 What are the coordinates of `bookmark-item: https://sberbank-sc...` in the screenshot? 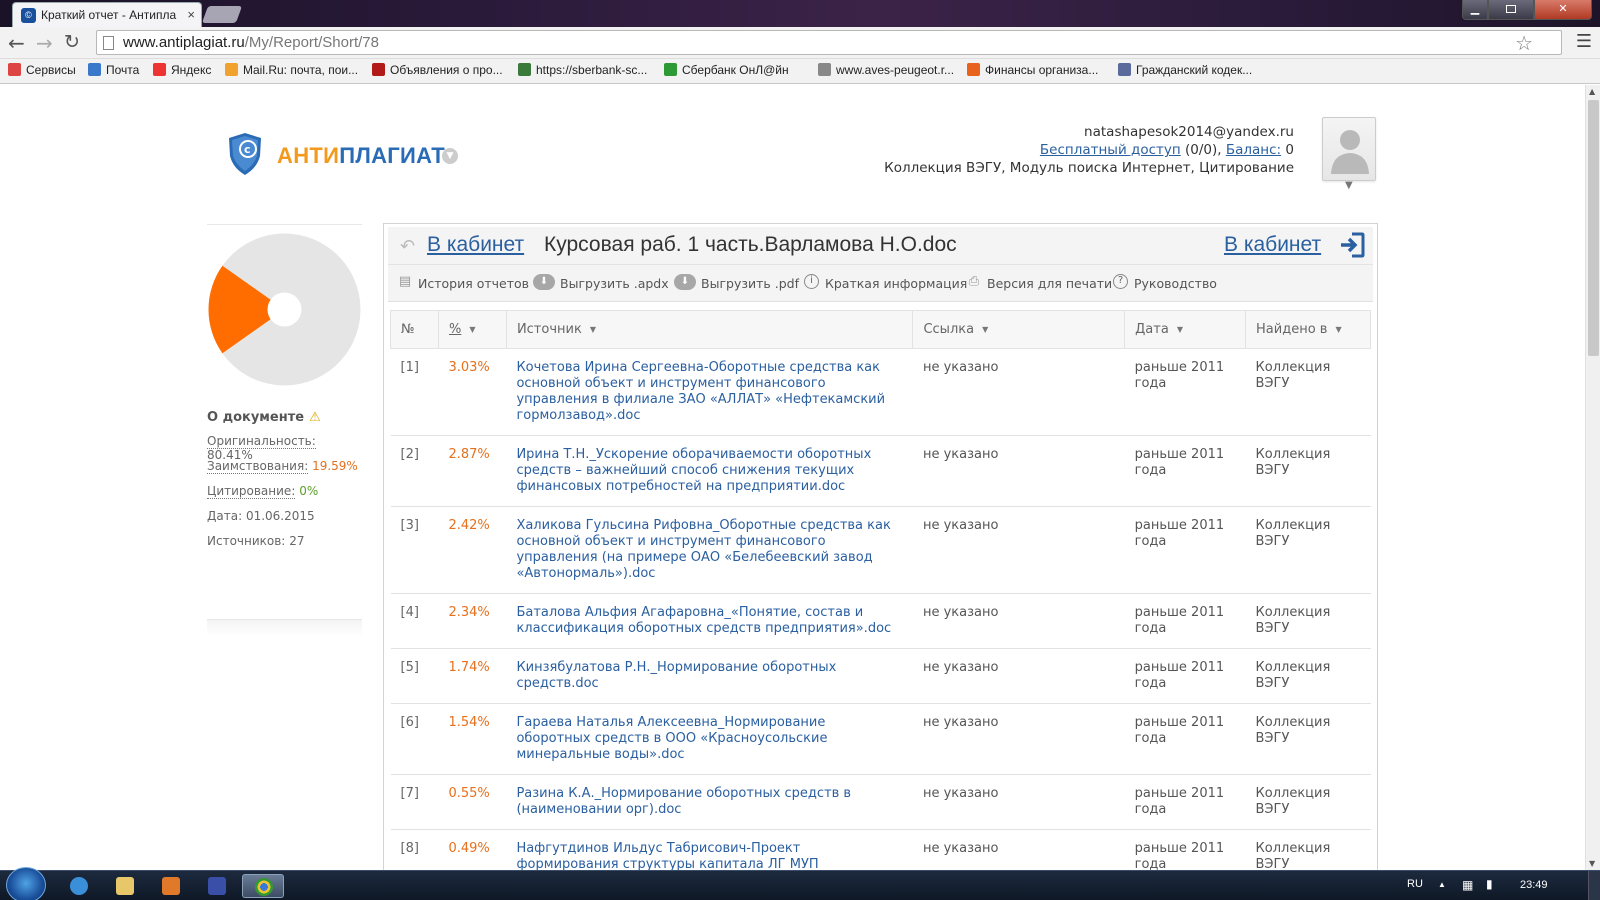 It's located at (582, 70).